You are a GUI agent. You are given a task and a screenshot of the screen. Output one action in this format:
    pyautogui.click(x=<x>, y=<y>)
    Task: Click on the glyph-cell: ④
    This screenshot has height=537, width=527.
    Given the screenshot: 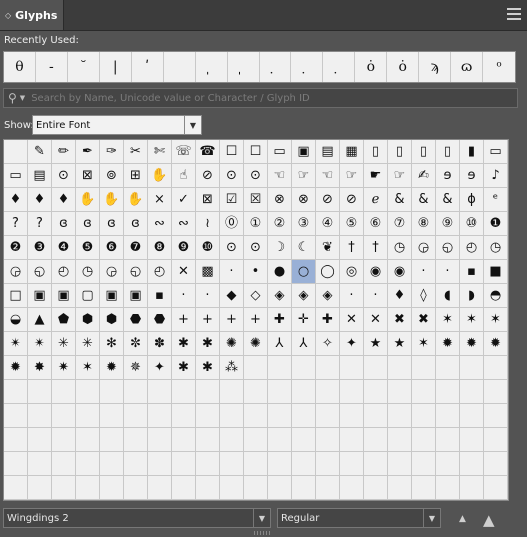 What is the action you would take?
    pyautogui.click(x=328, y=224)
    